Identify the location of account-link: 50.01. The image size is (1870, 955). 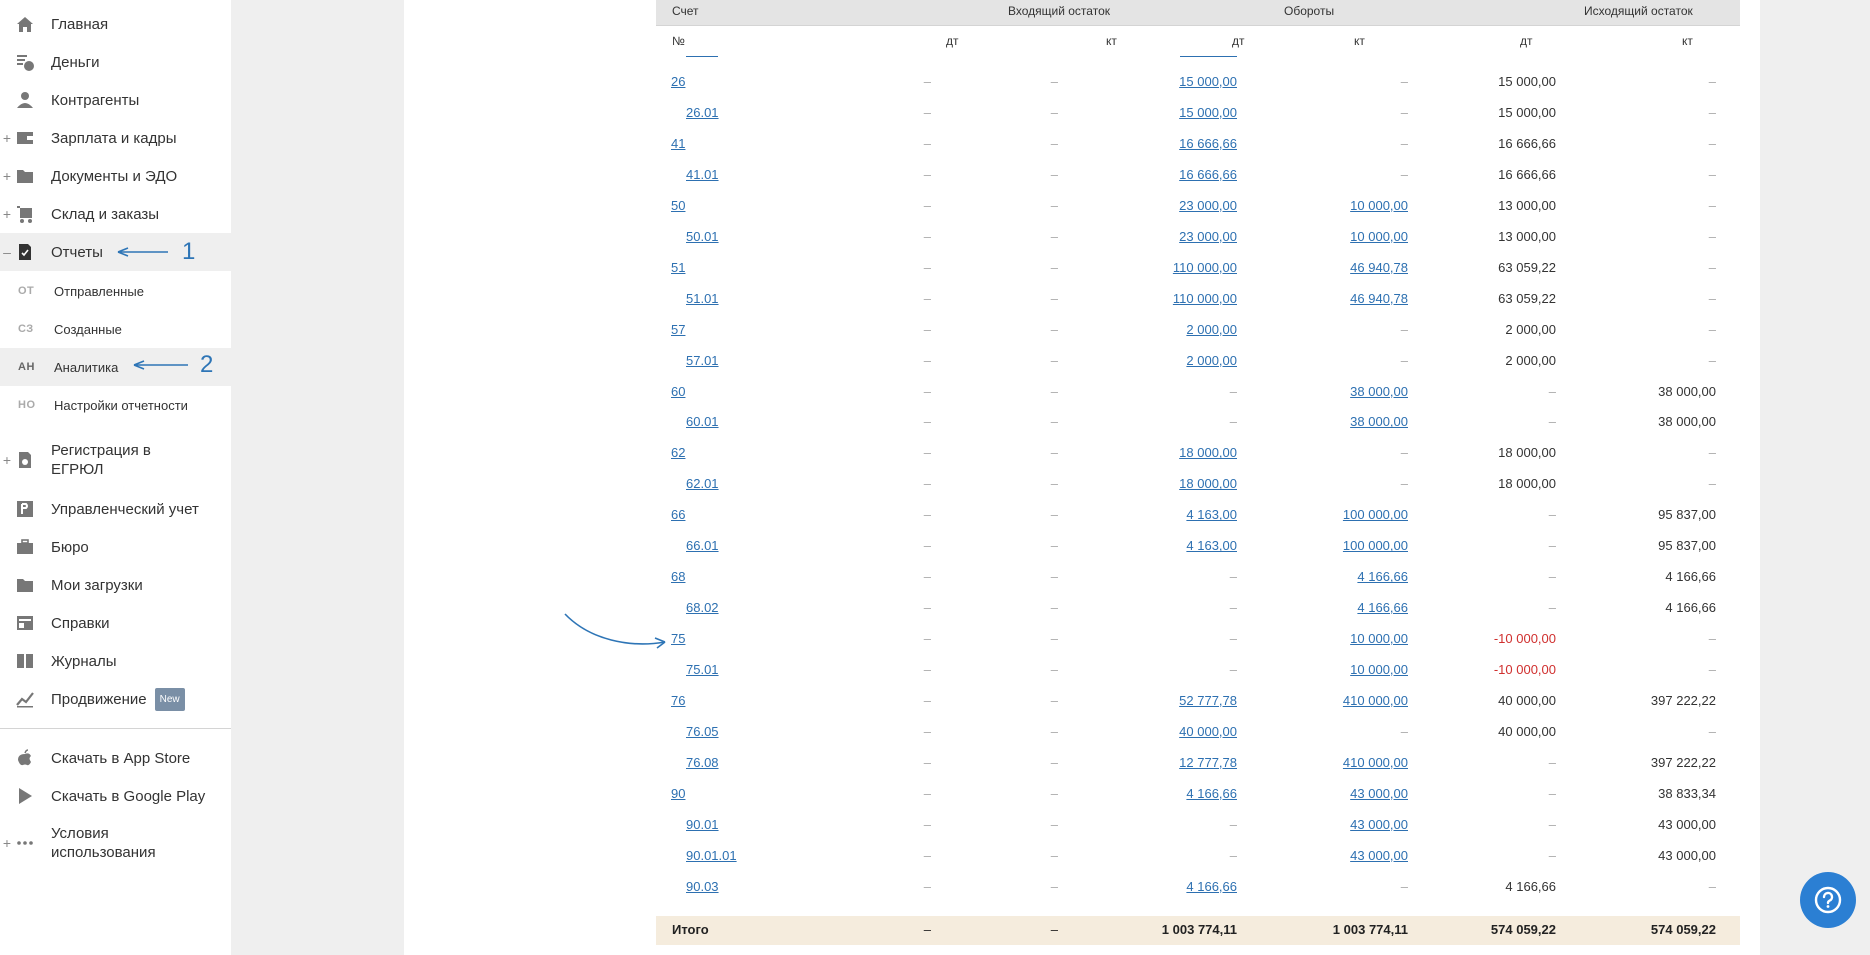
(702, 236).